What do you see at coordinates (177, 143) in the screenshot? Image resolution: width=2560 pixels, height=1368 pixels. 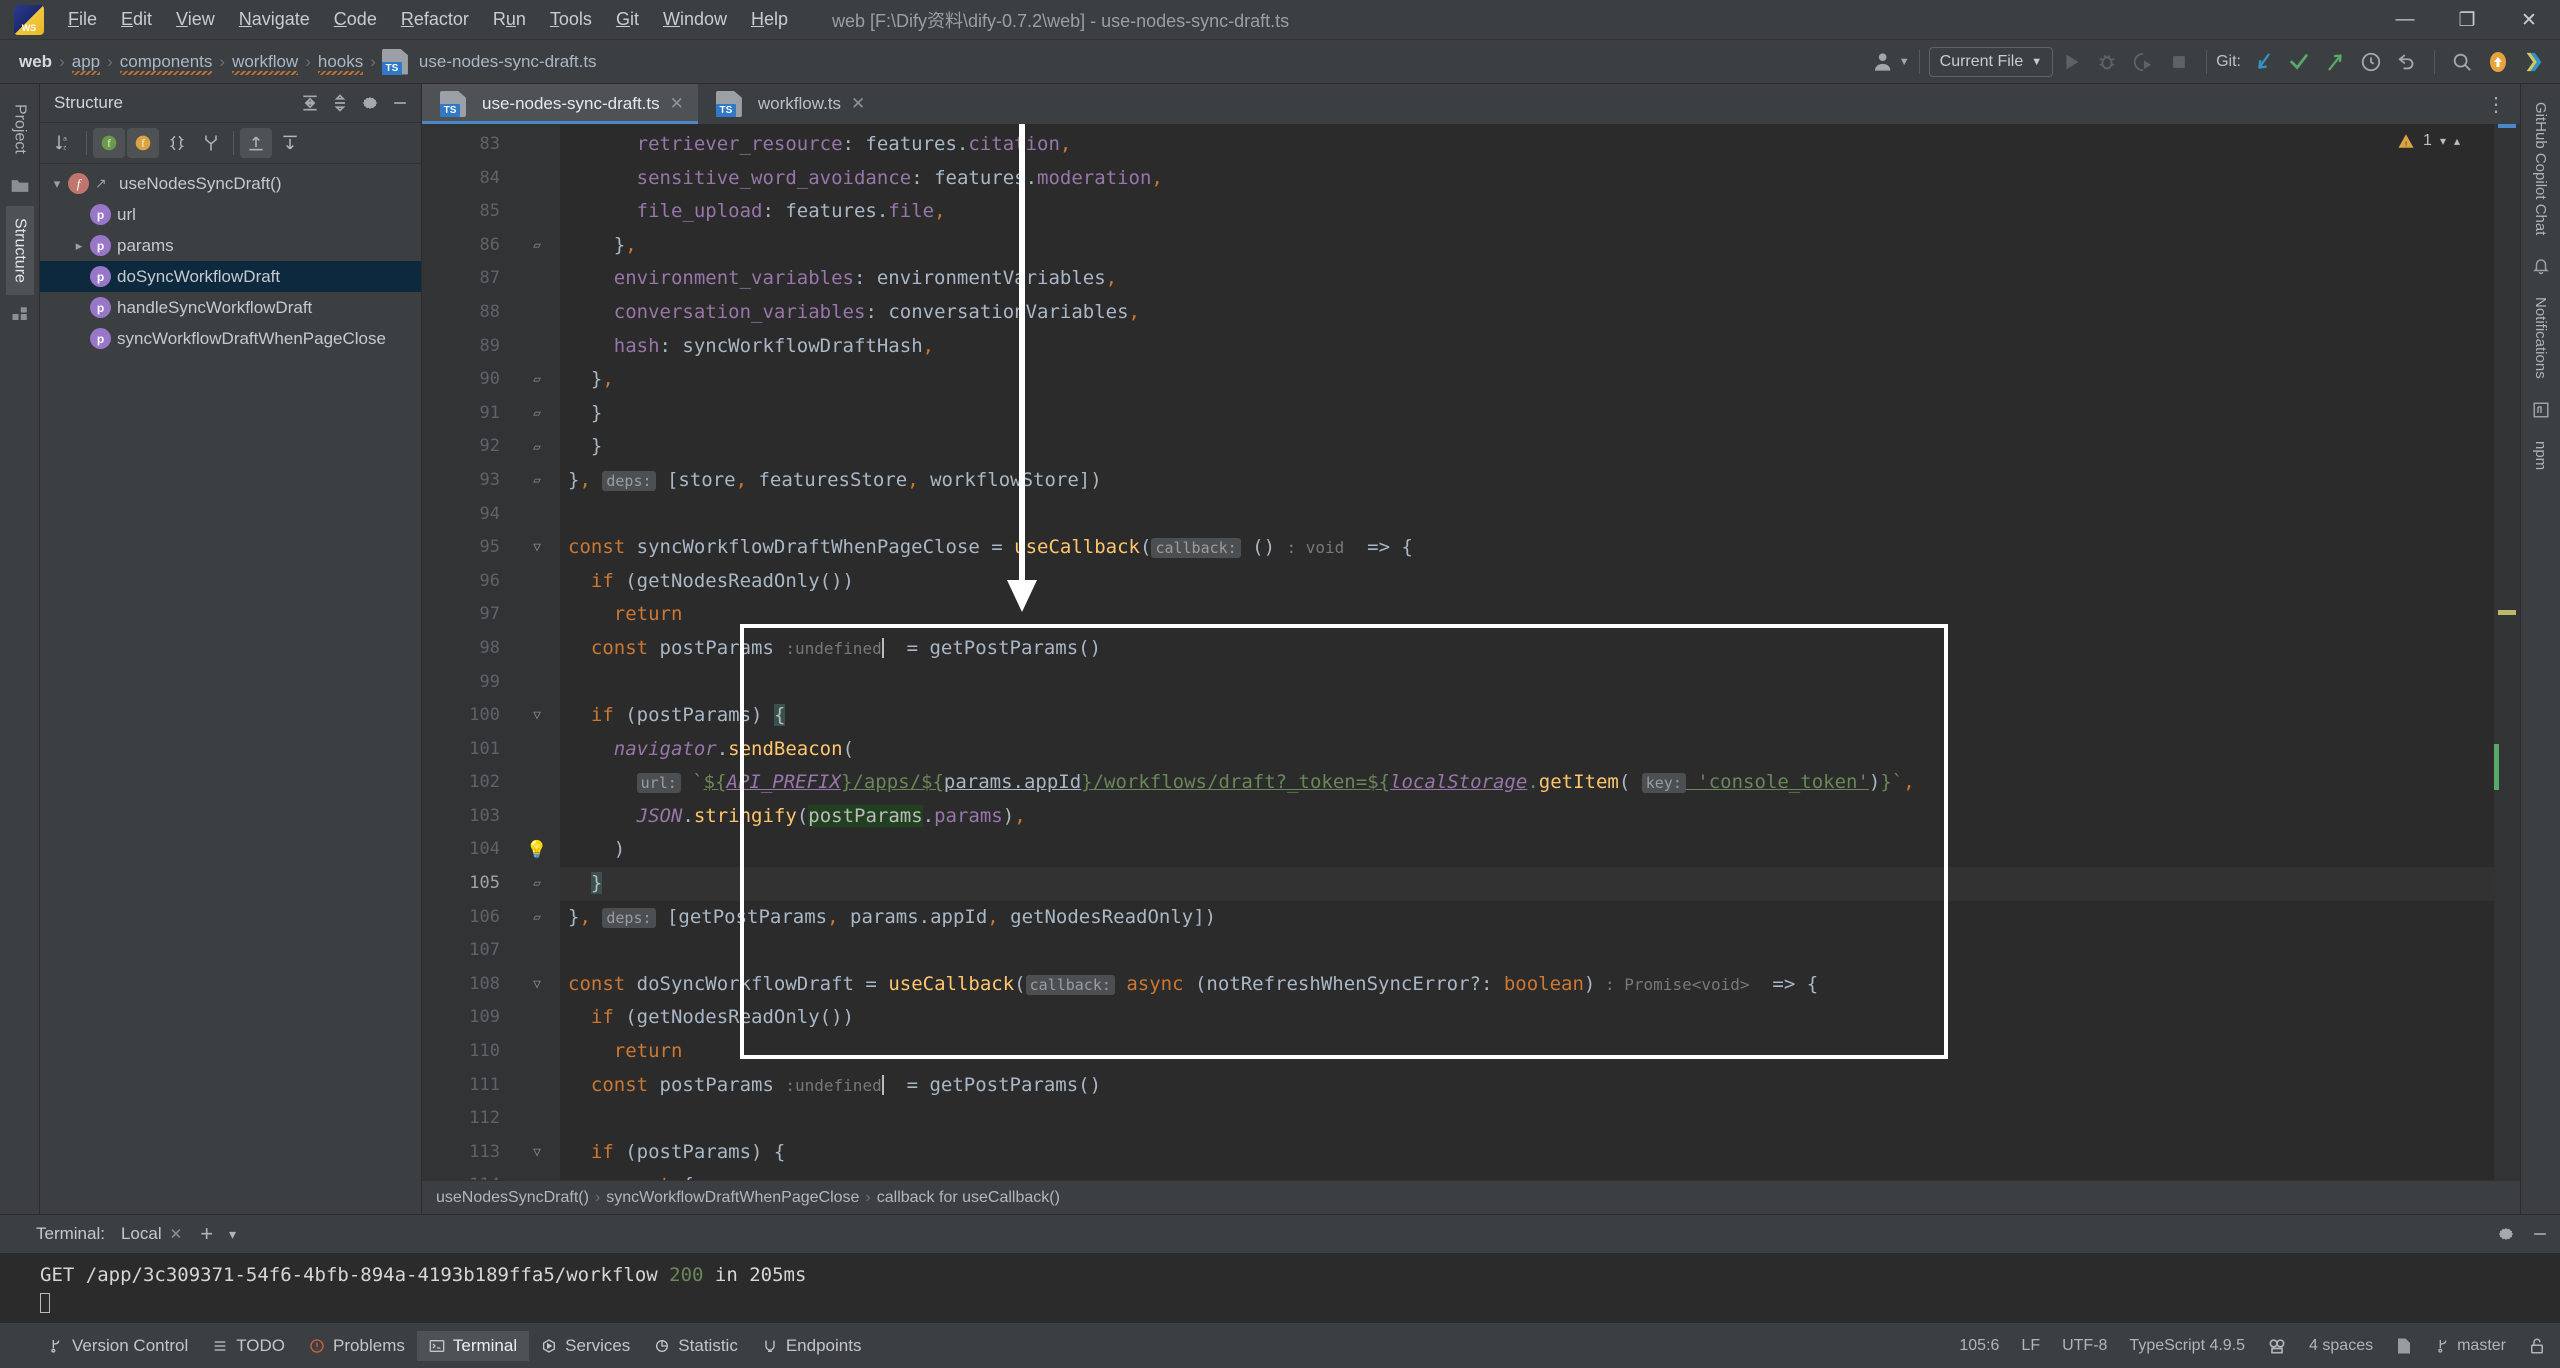 I see `show-anonymous-classes-icon` at bounding box center [177, 143].